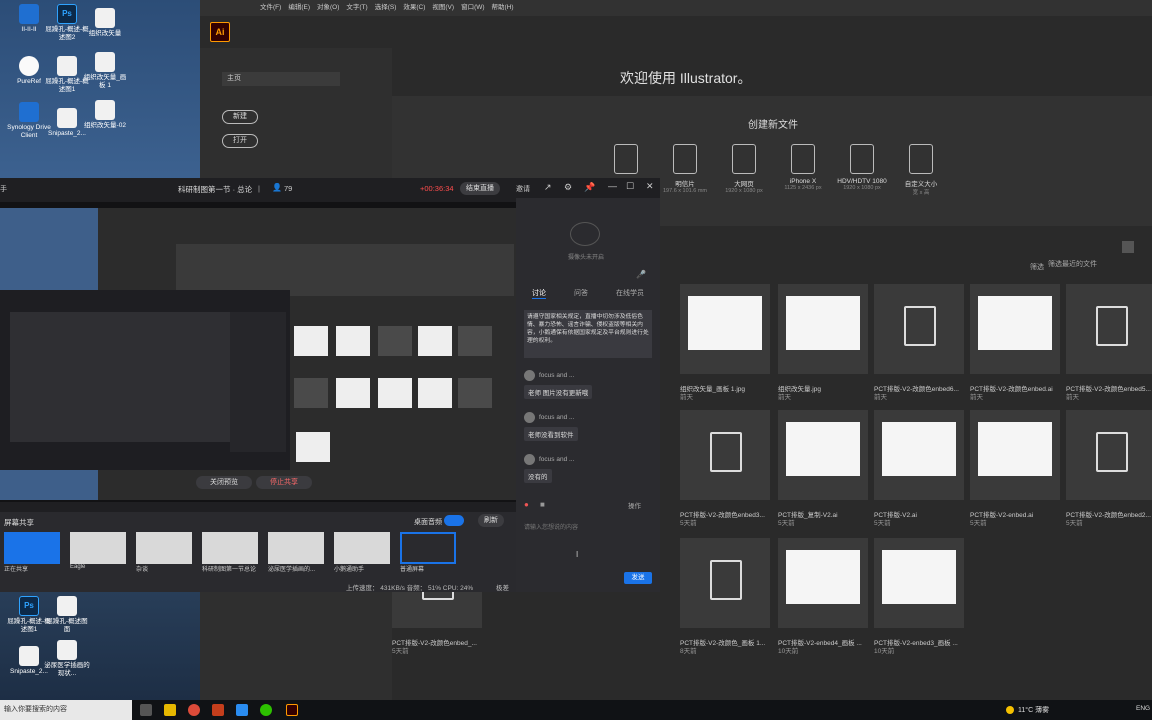 The height and width of the screenshot is (720, 1152). I want to click on desktop-icon: 组织改矢量-02, so click(105, 115).